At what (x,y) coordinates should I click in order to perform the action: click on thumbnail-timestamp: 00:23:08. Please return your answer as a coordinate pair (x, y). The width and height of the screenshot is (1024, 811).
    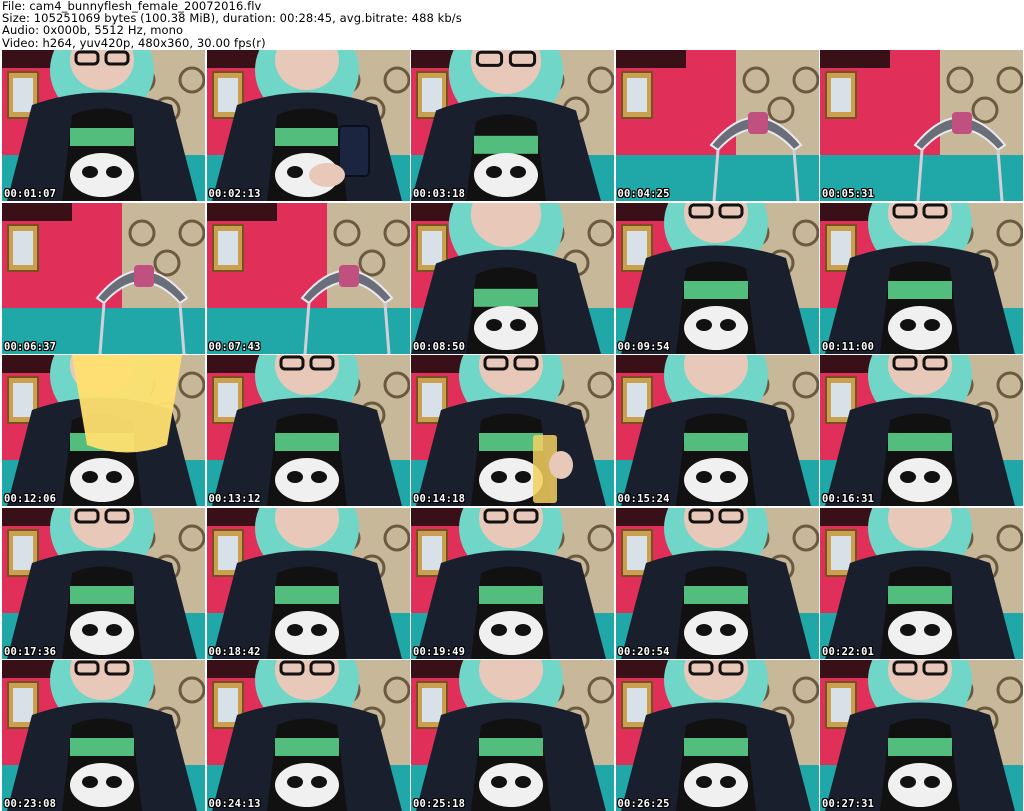
    Looking at the image, I should click on (30, 804).